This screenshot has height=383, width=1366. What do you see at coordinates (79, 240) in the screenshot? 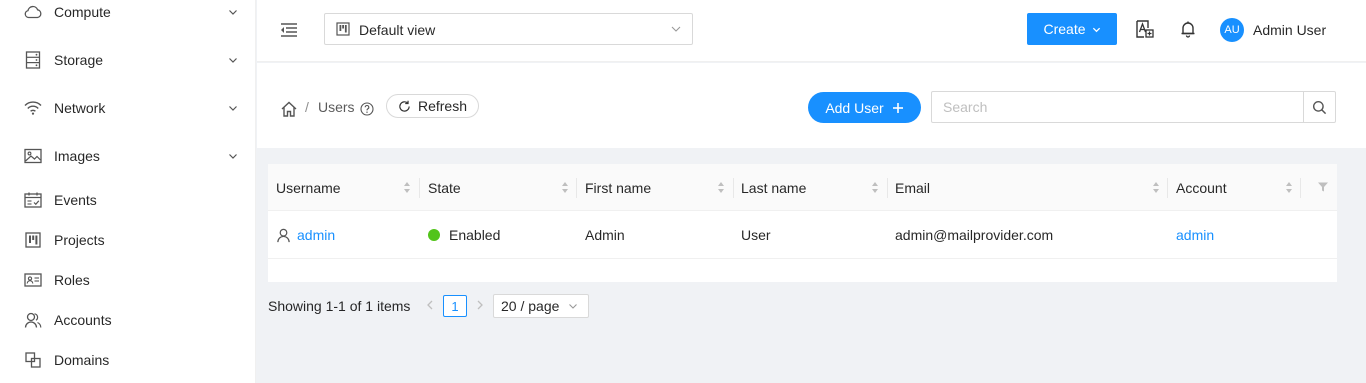
I see `sidebar-item-label: Projects` at bounding box center [79, 240].